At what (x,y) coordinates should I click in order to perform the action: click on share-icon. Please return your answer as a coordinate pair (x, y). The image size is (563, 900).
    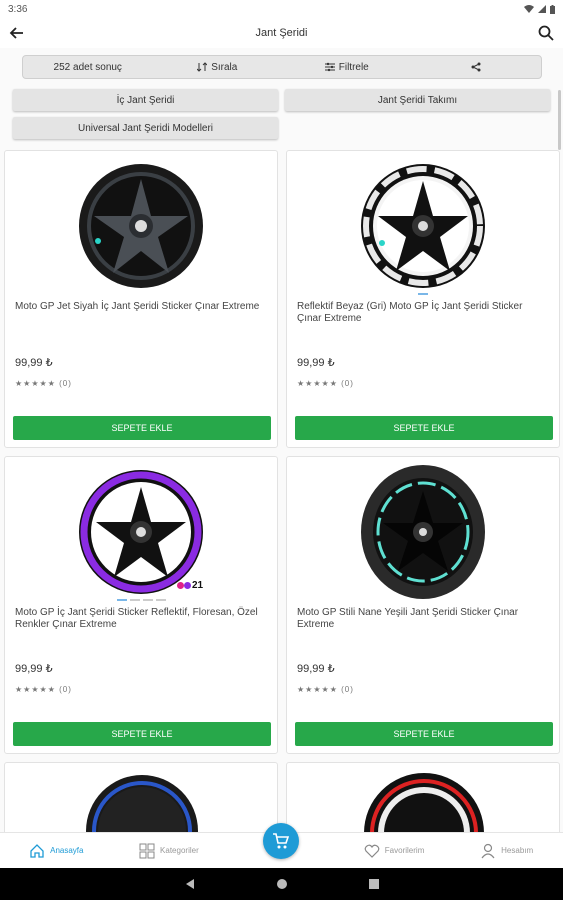
    Looking at the image, I should click on (476, 67).